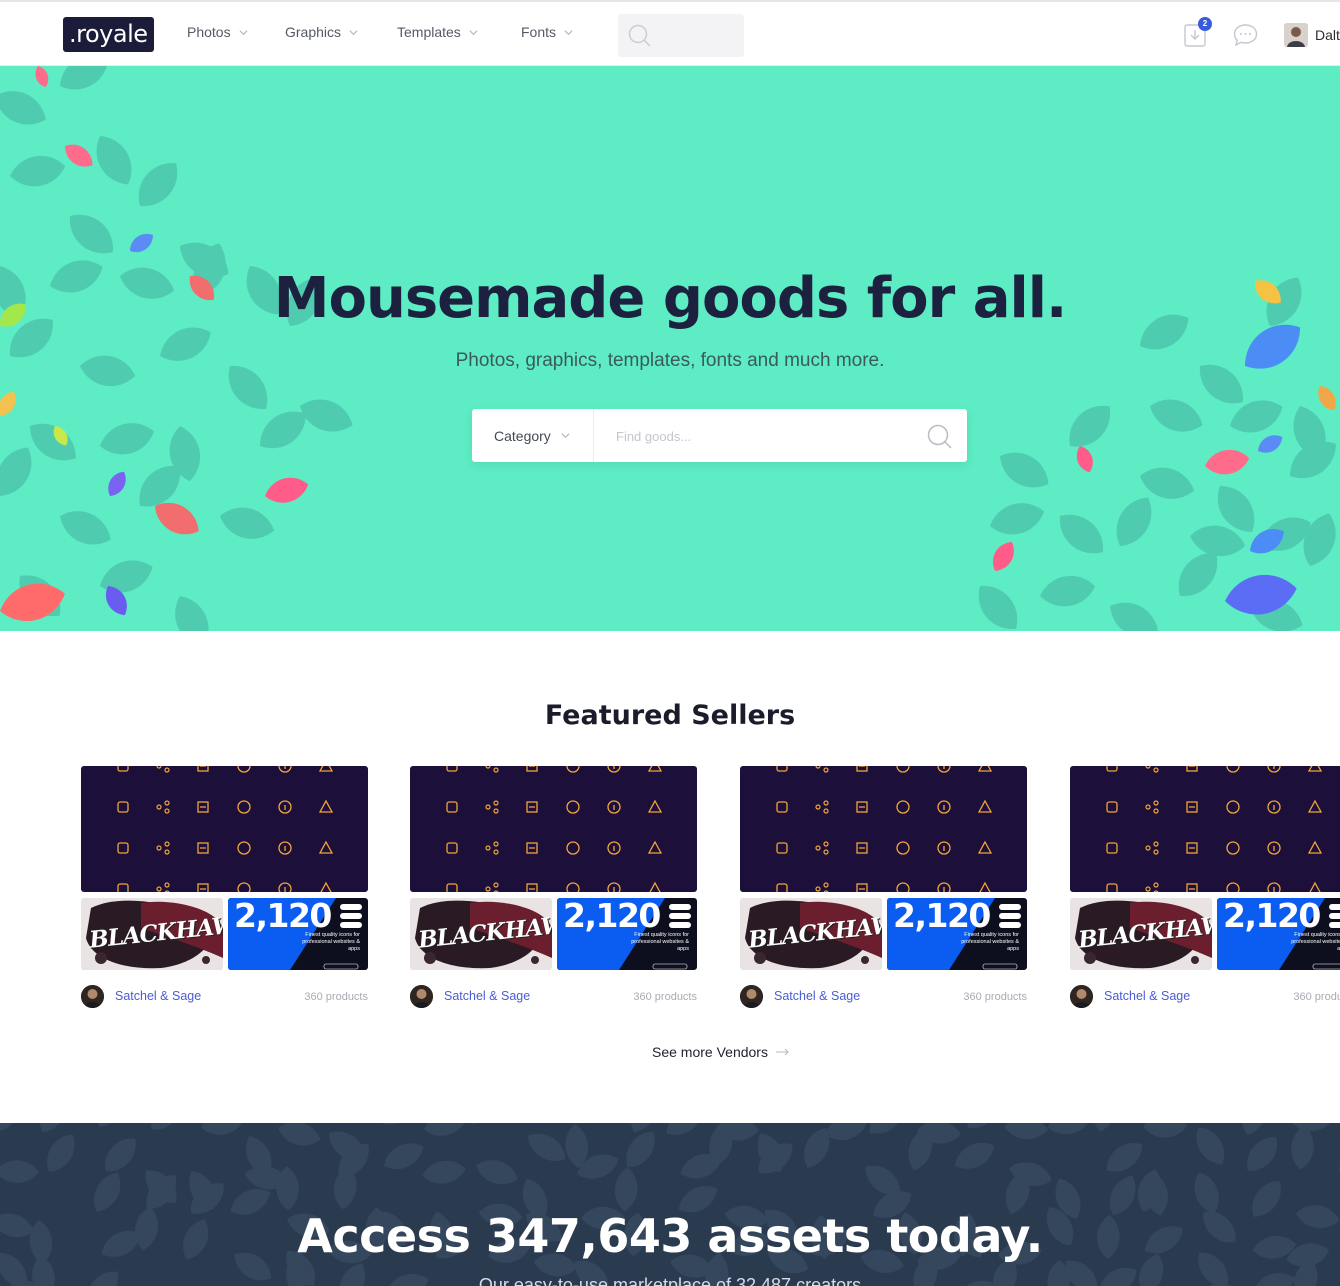 The image size is (1340, 1286). I want to click on user-avatar, so click(1296, 35).